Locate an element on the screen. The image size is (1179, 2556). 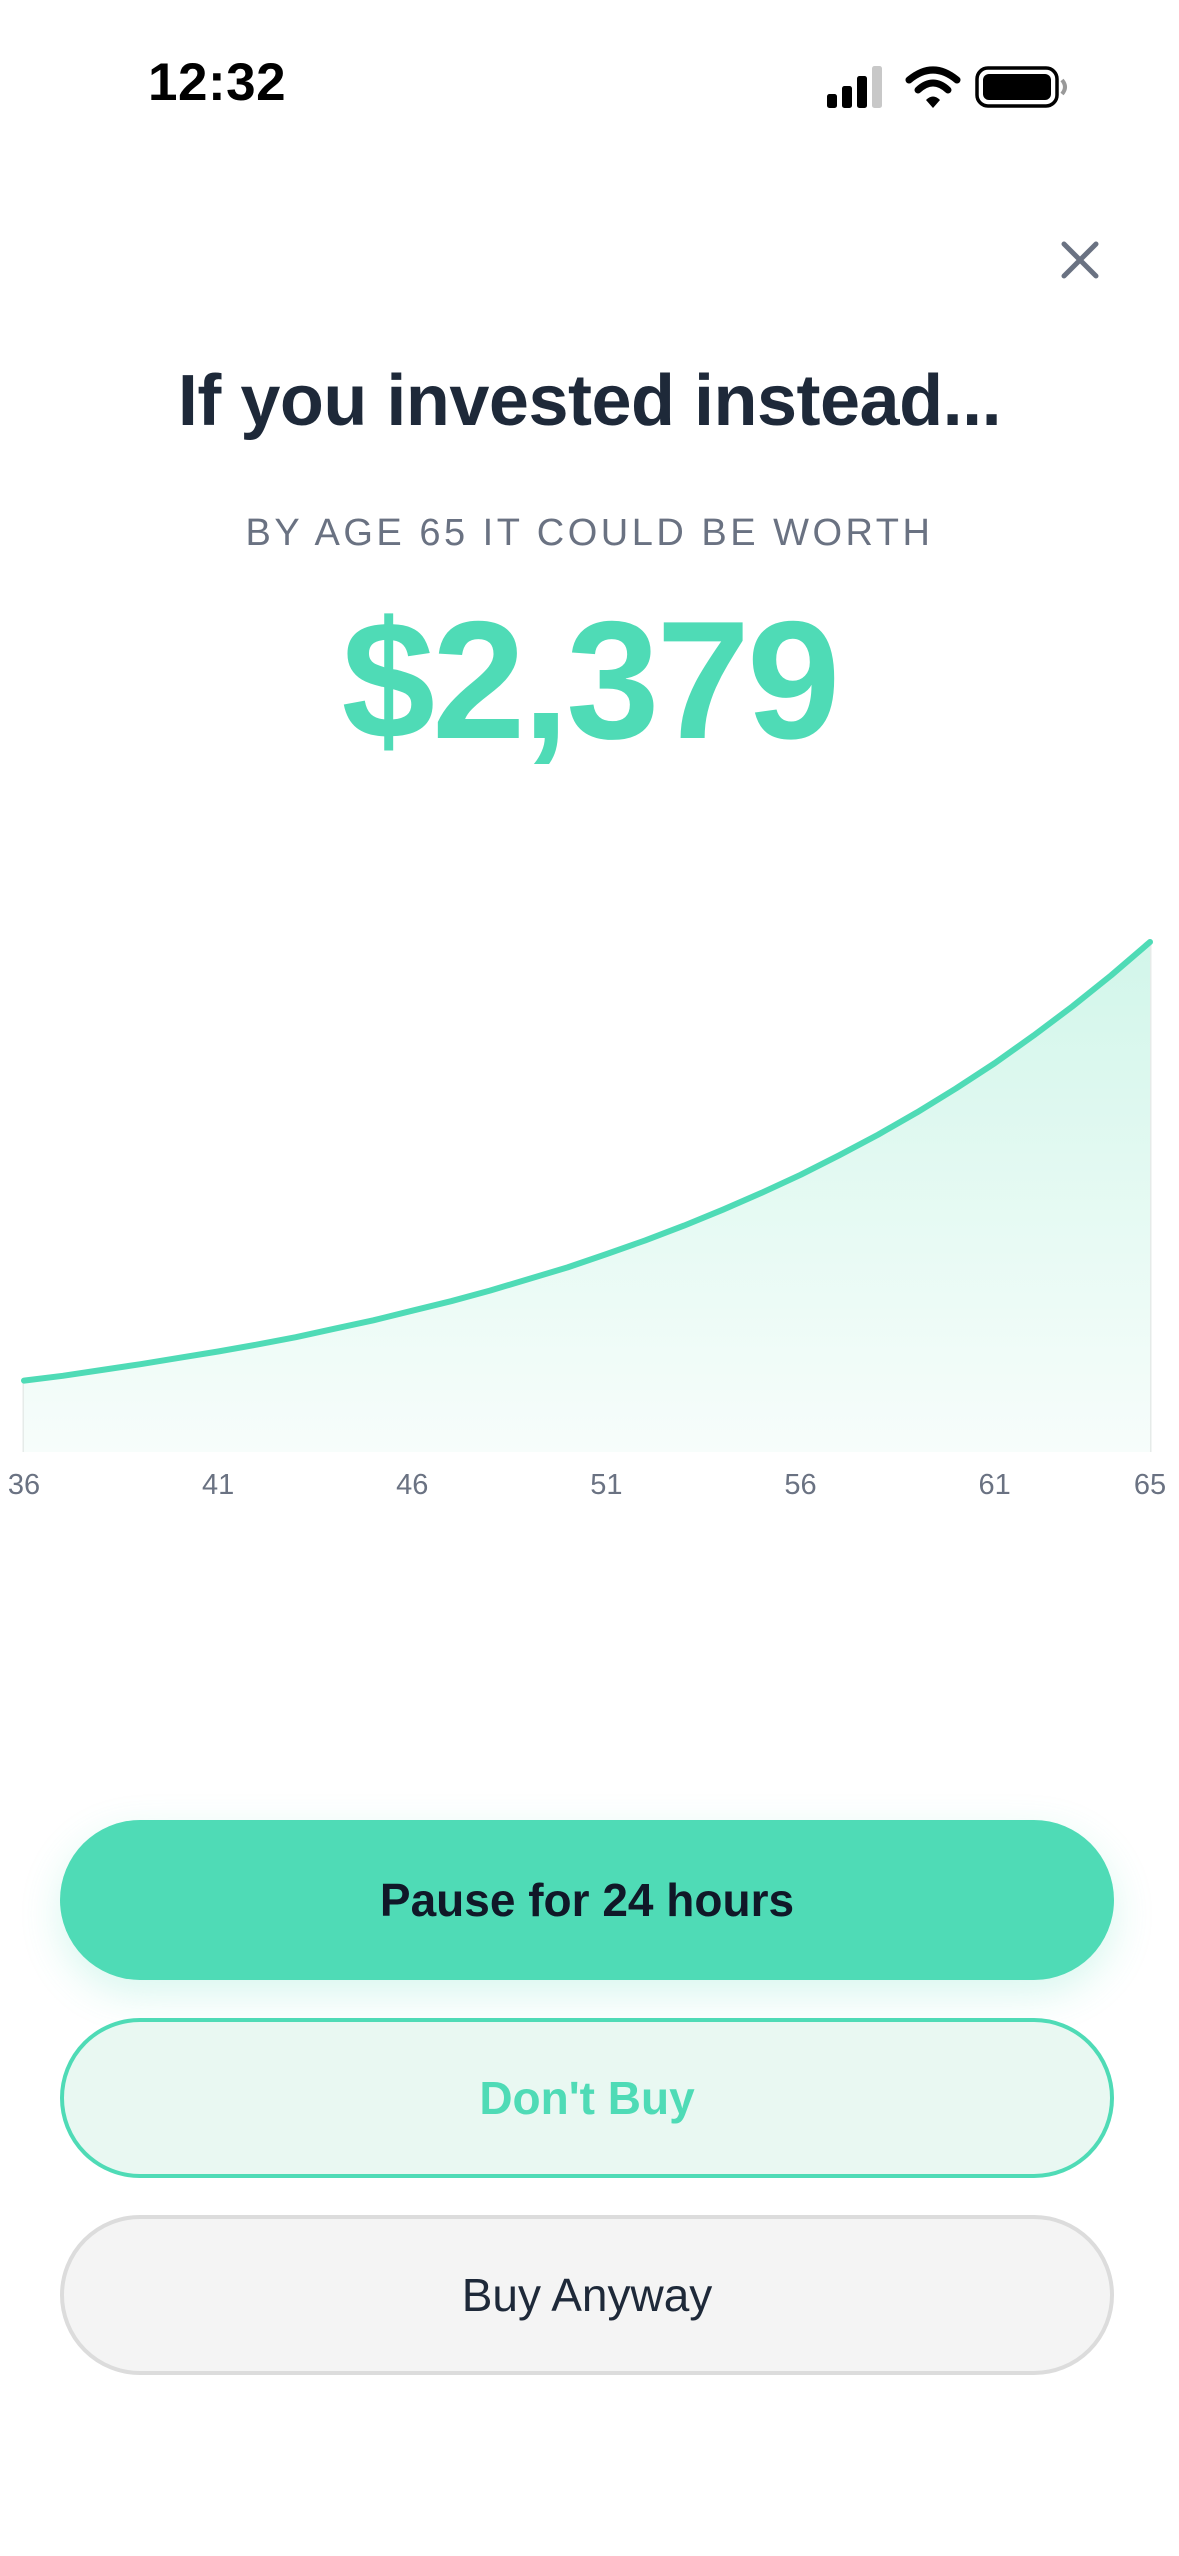
status-bar: 12:32 is located at coordinates (589, 85).